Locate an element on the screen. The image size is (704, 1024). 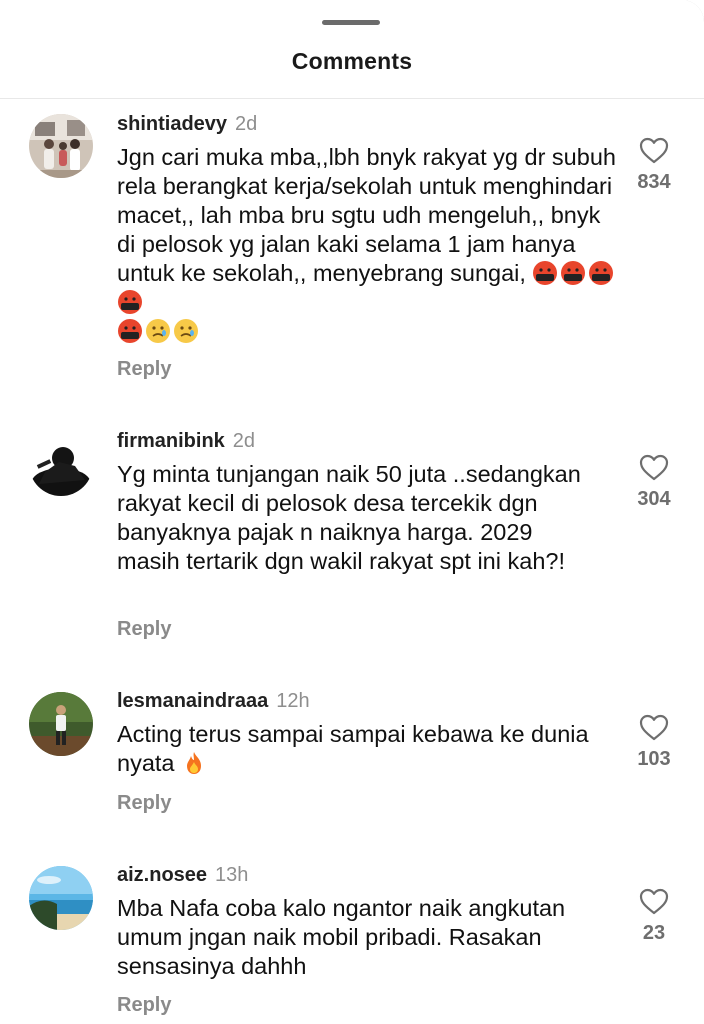
username: aiz.nosee is located at coordinates (162, 875).